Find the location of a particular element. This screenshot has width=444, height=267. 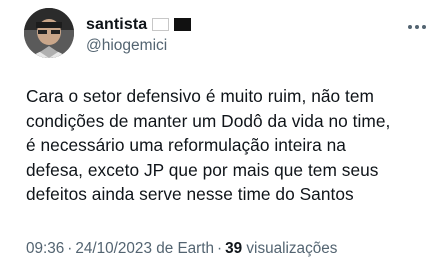

view-count: 39 is located at coordinates (234, 248).